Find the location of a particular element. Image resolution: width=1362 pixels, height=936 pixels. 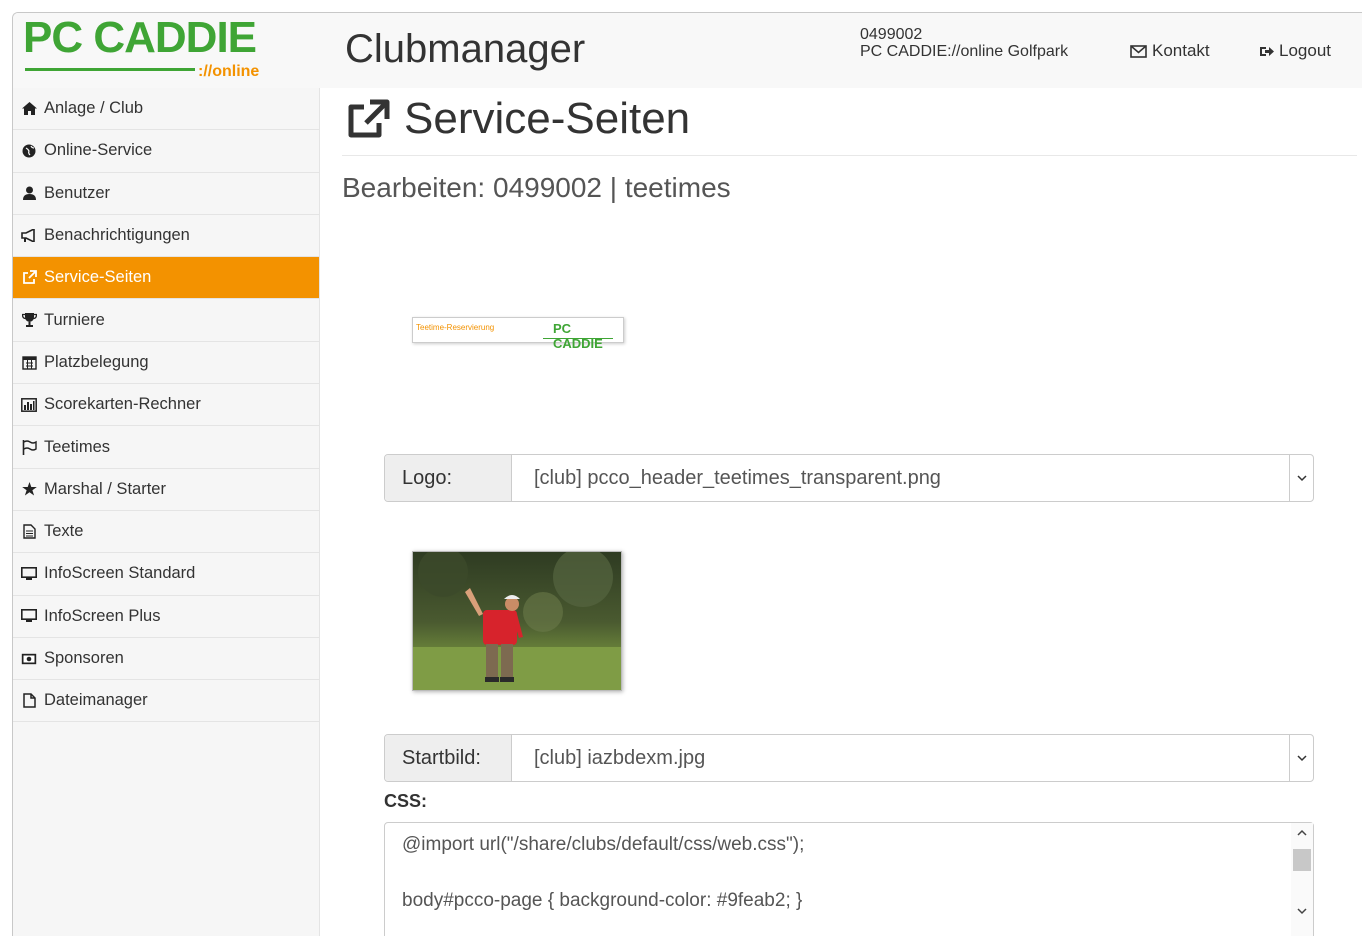

logo-preview-right-text: PC CADDIE is located at coordinates (578, 336).